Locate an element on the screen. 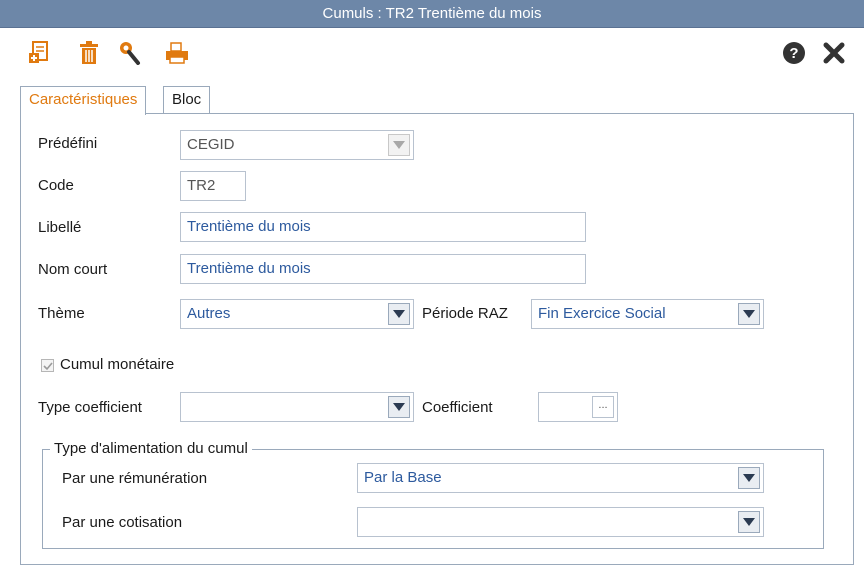 This screenshot has width=864, height=565. window-title: Cumuls : TR2 Trentième du mois is located at coordinates (432, 14).